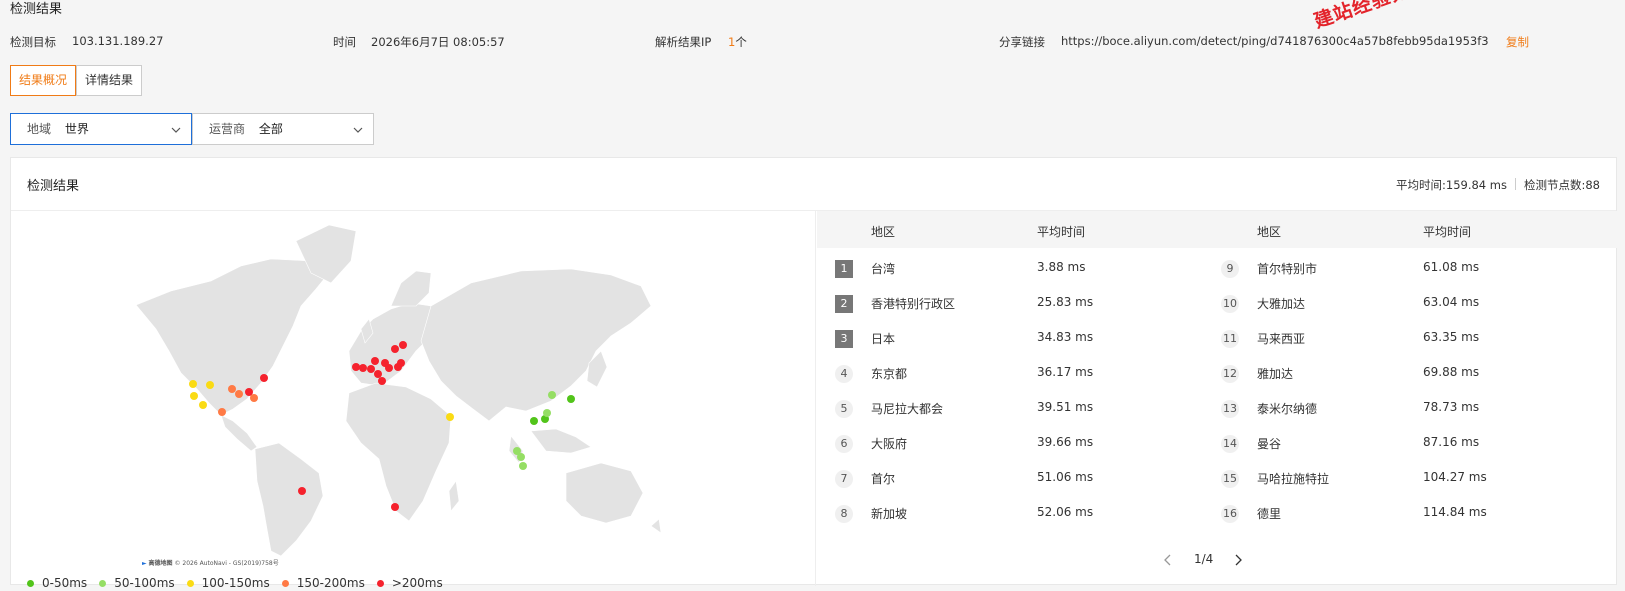 Image resolution: width=1625 pixels, height=591 pixels. What do you see at coordinates (323, 583) in the screenshot?
I see `legend-item: 150-200ms` at bounding box center [323, 583].